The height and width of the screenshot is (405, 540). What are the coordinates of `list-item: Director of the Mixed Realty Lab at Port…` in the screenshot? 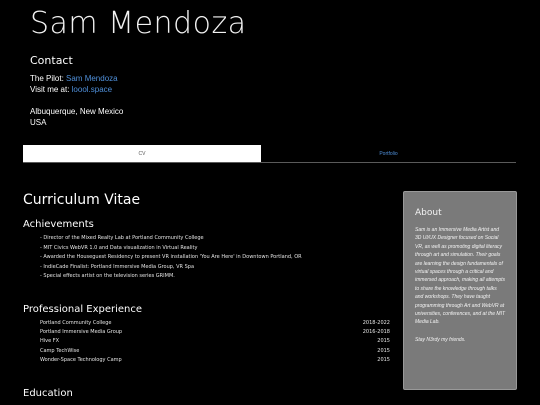 It's located at (171, 239).